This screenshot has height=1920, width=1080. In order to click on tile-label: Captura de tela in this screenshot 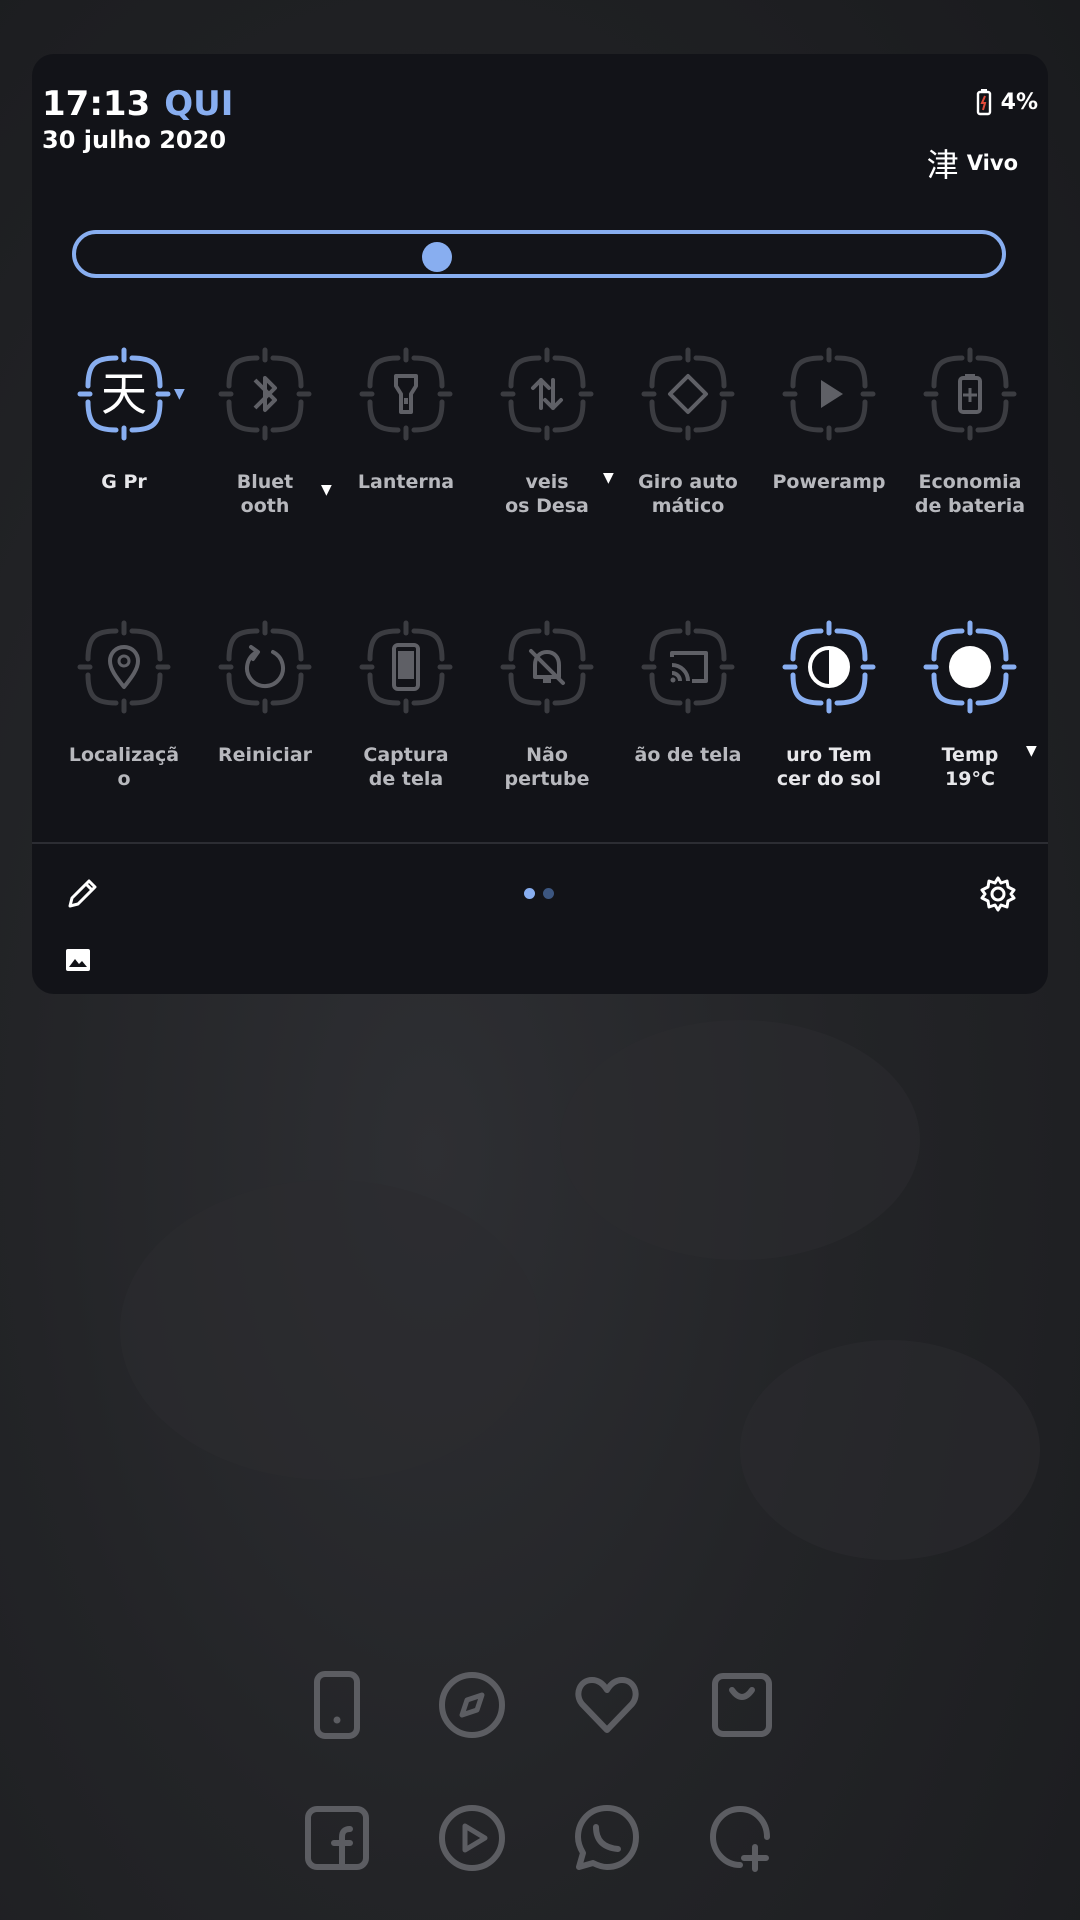, I will do `click(406, 767)`.